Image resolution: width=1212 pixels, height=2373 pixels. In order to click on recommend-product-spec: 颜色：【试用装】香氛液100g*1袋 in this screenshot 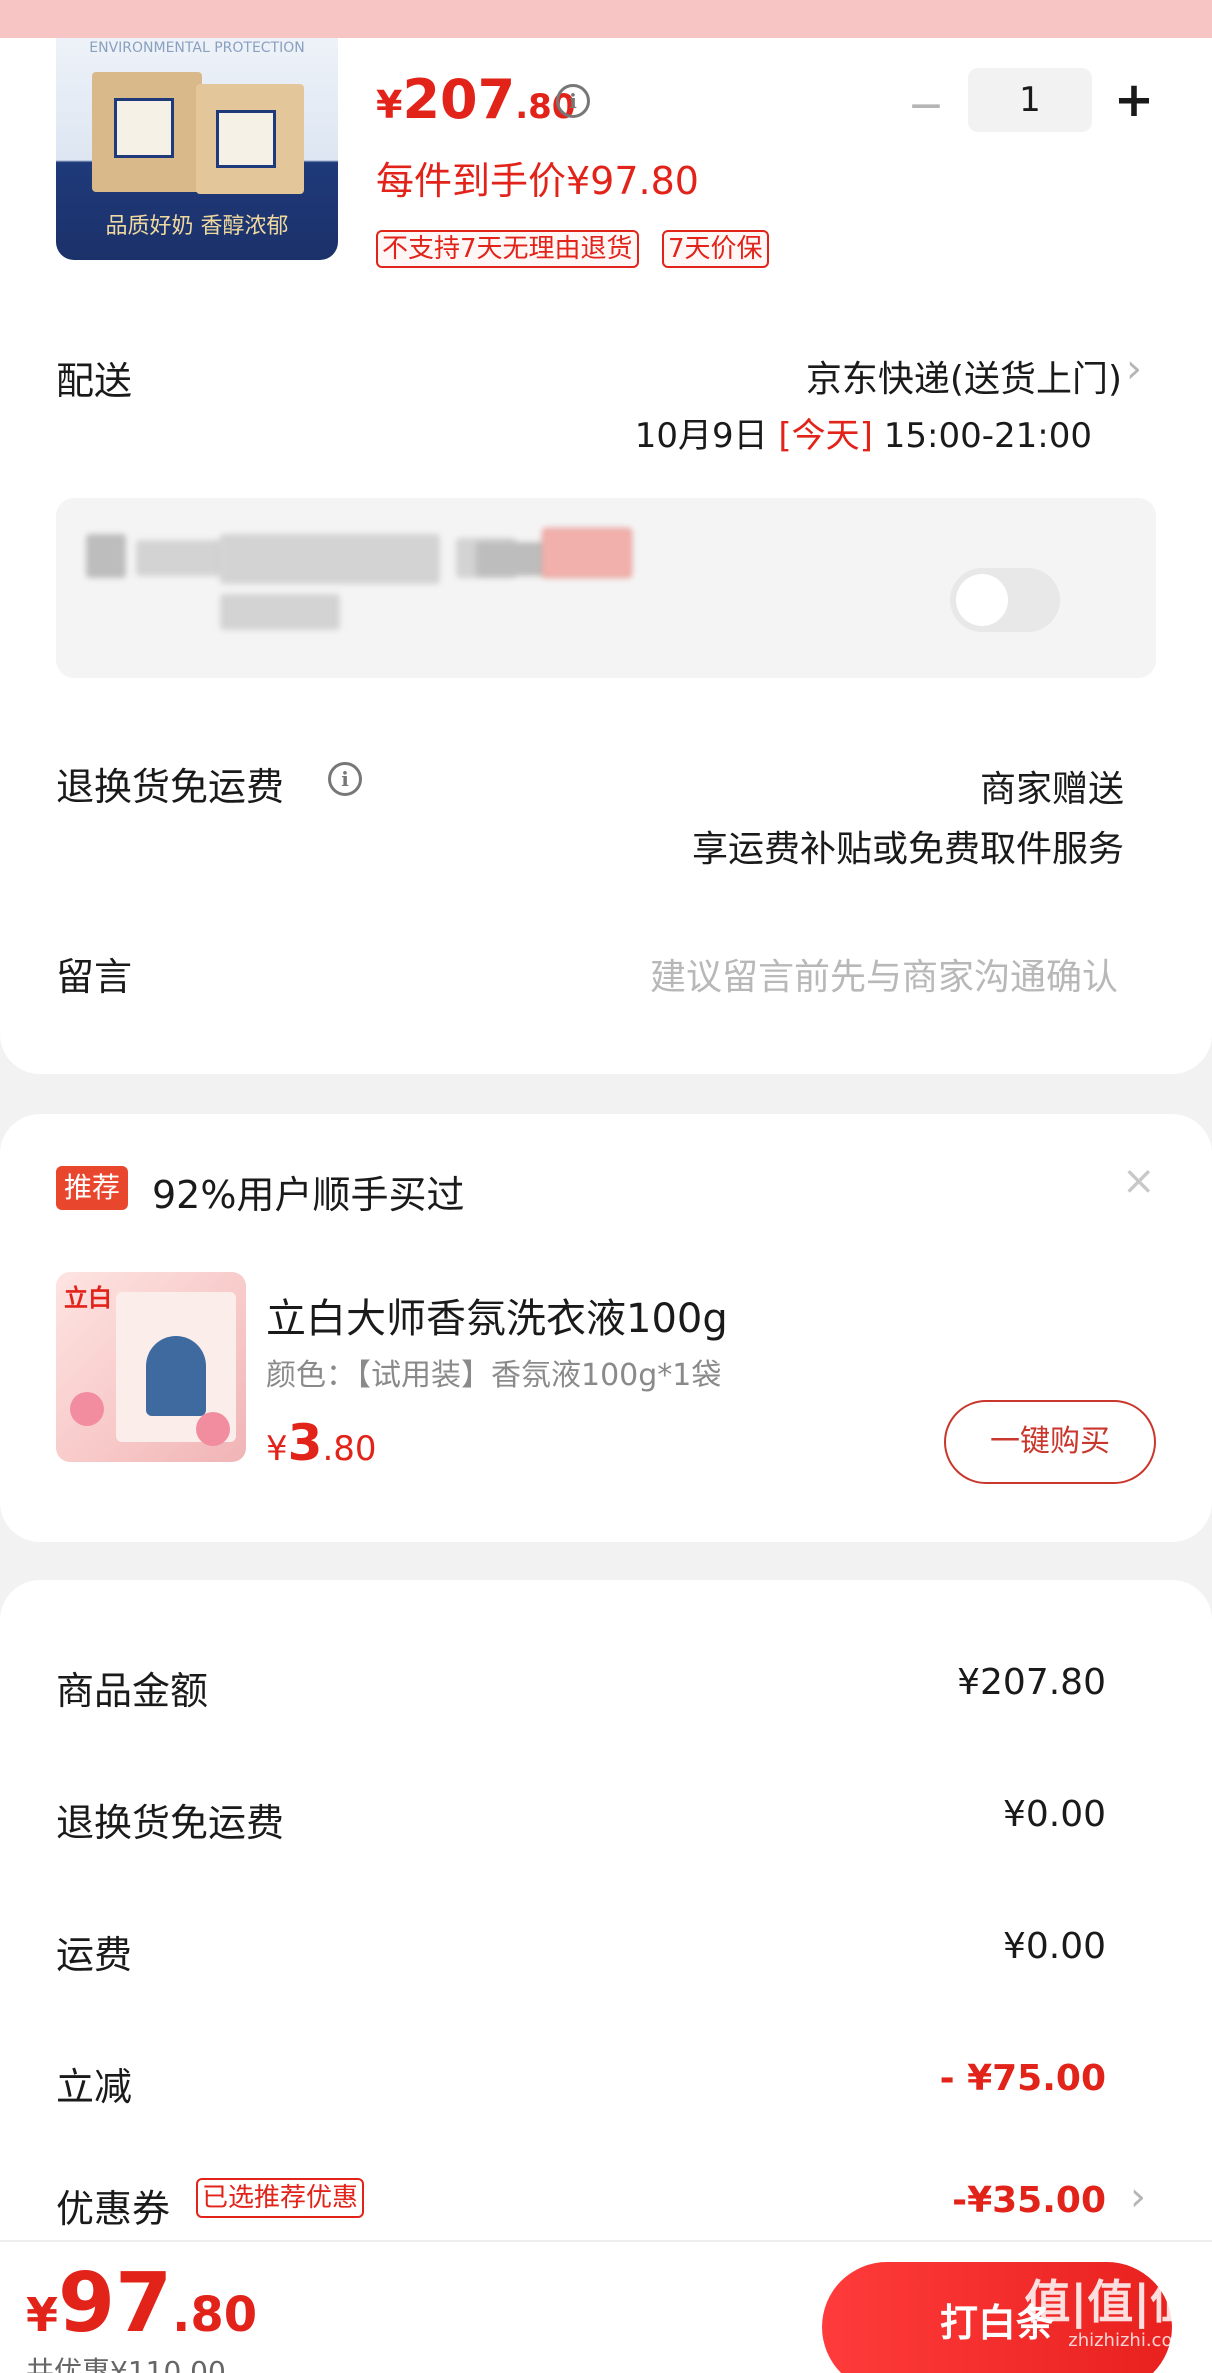, I will do `click(494, 1375)`.